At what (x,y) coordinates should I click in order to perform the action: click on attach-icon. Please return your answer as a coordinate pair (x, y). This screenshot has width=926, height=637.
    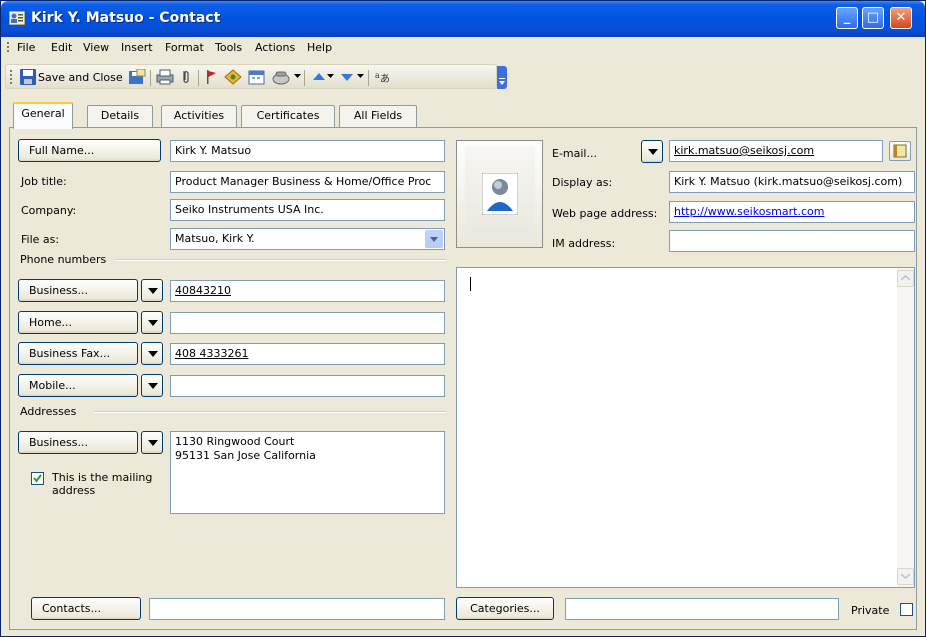
    Looking at the image, I should click on (186, 77).